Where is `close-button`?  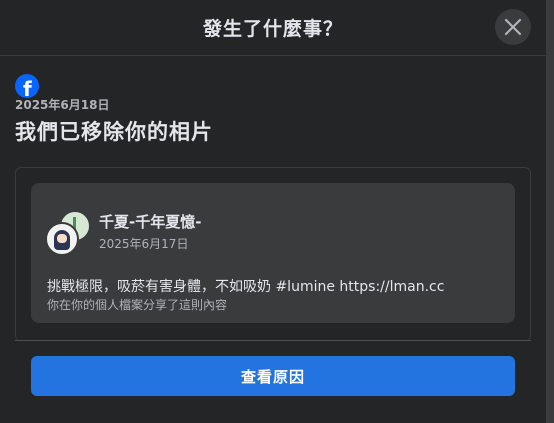
close-button is located at coordinates (513, 27).